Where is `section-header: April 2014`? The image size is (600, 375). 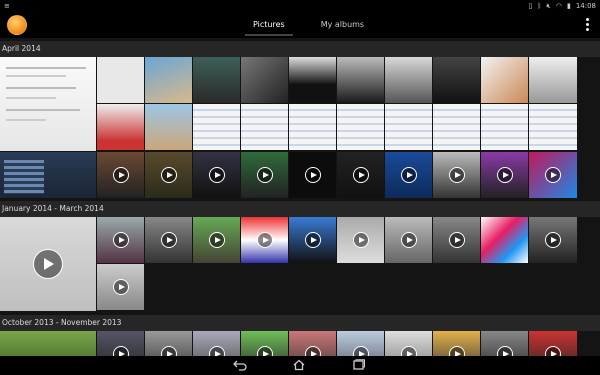
section-header: April 2014 is located at coordinates (300, 49).